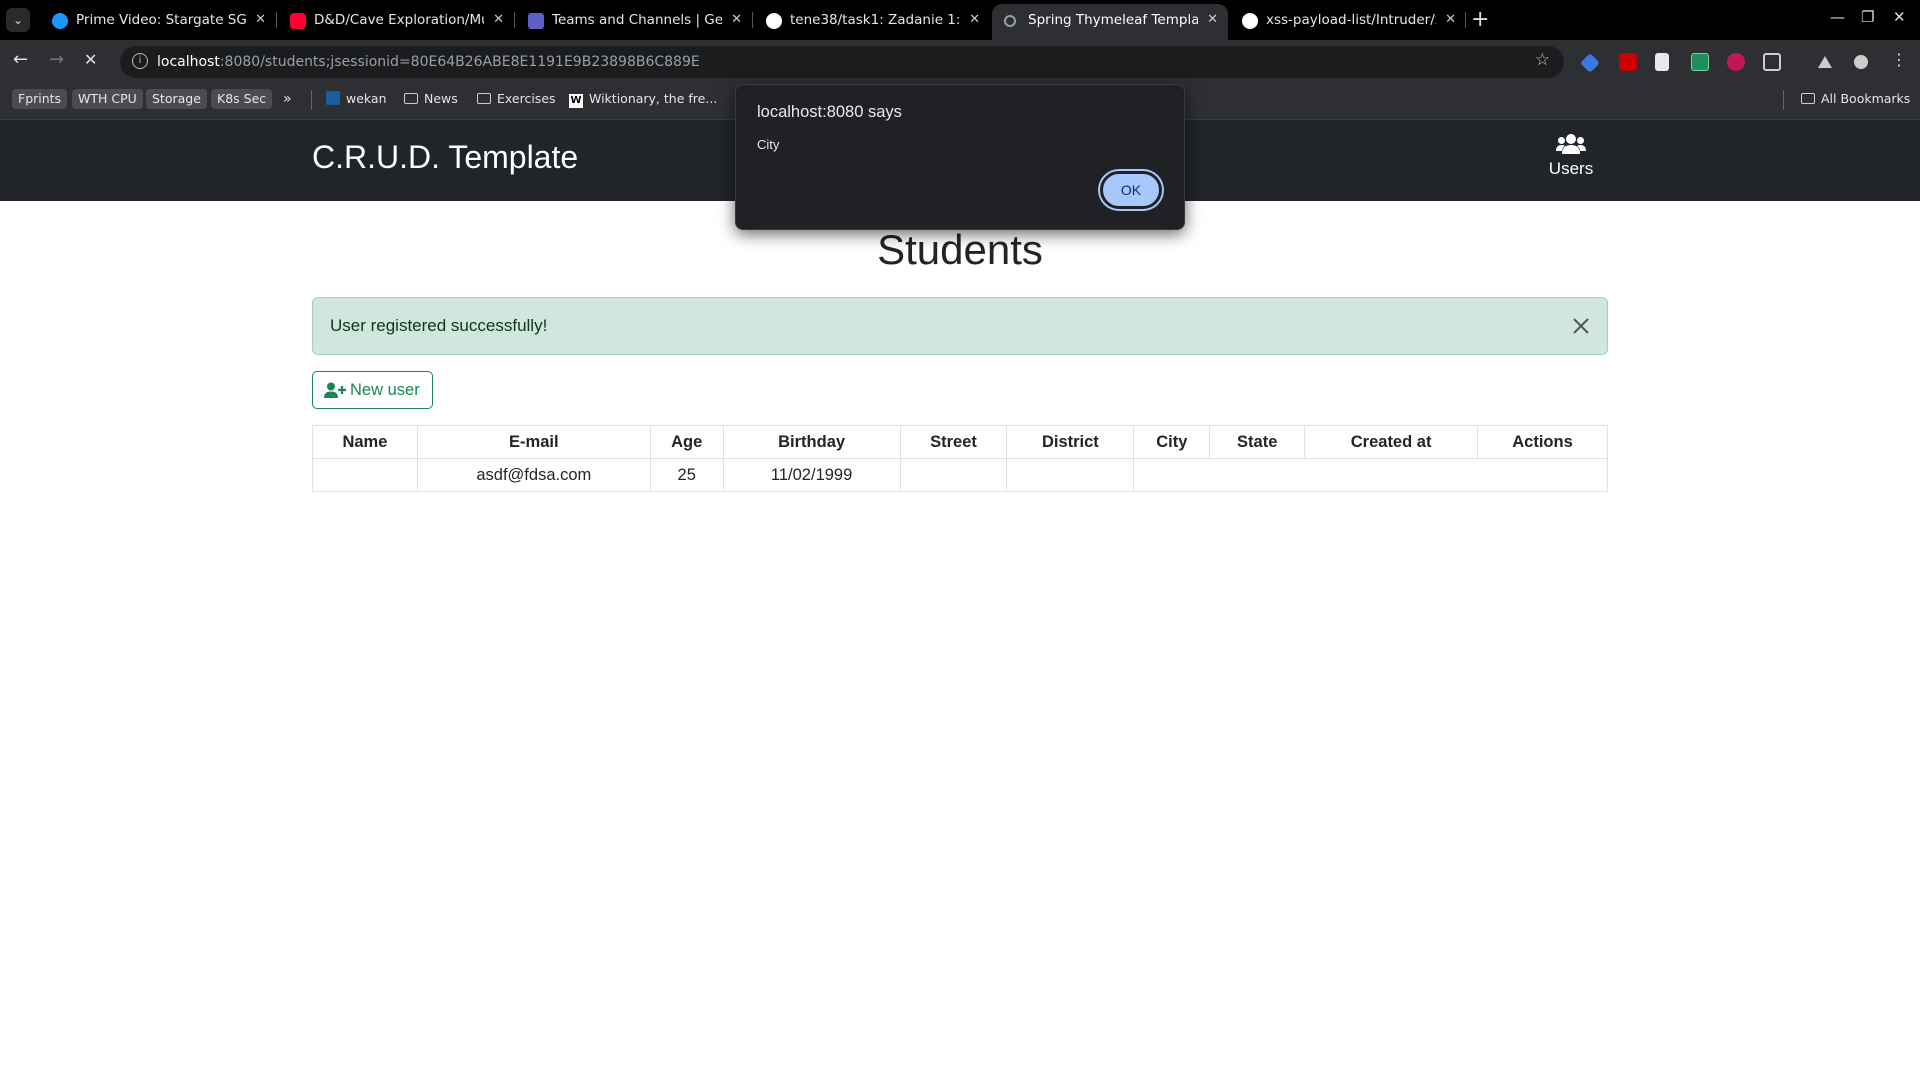 The image size is (1920, 1080). What do you see at coordinates (516, 99) in the screenshot?
I see `bookmark-folder-exercises: Exercises` at bounding box center [516, 99].